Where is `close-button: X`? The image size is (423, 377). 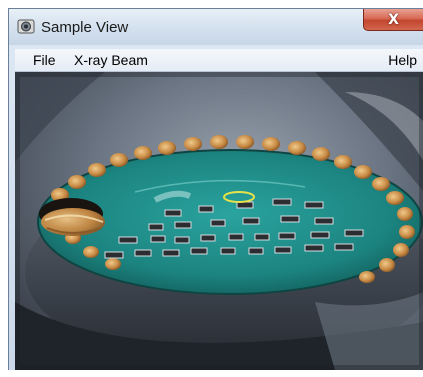 close-button: X is located at coordinates (393, 20).